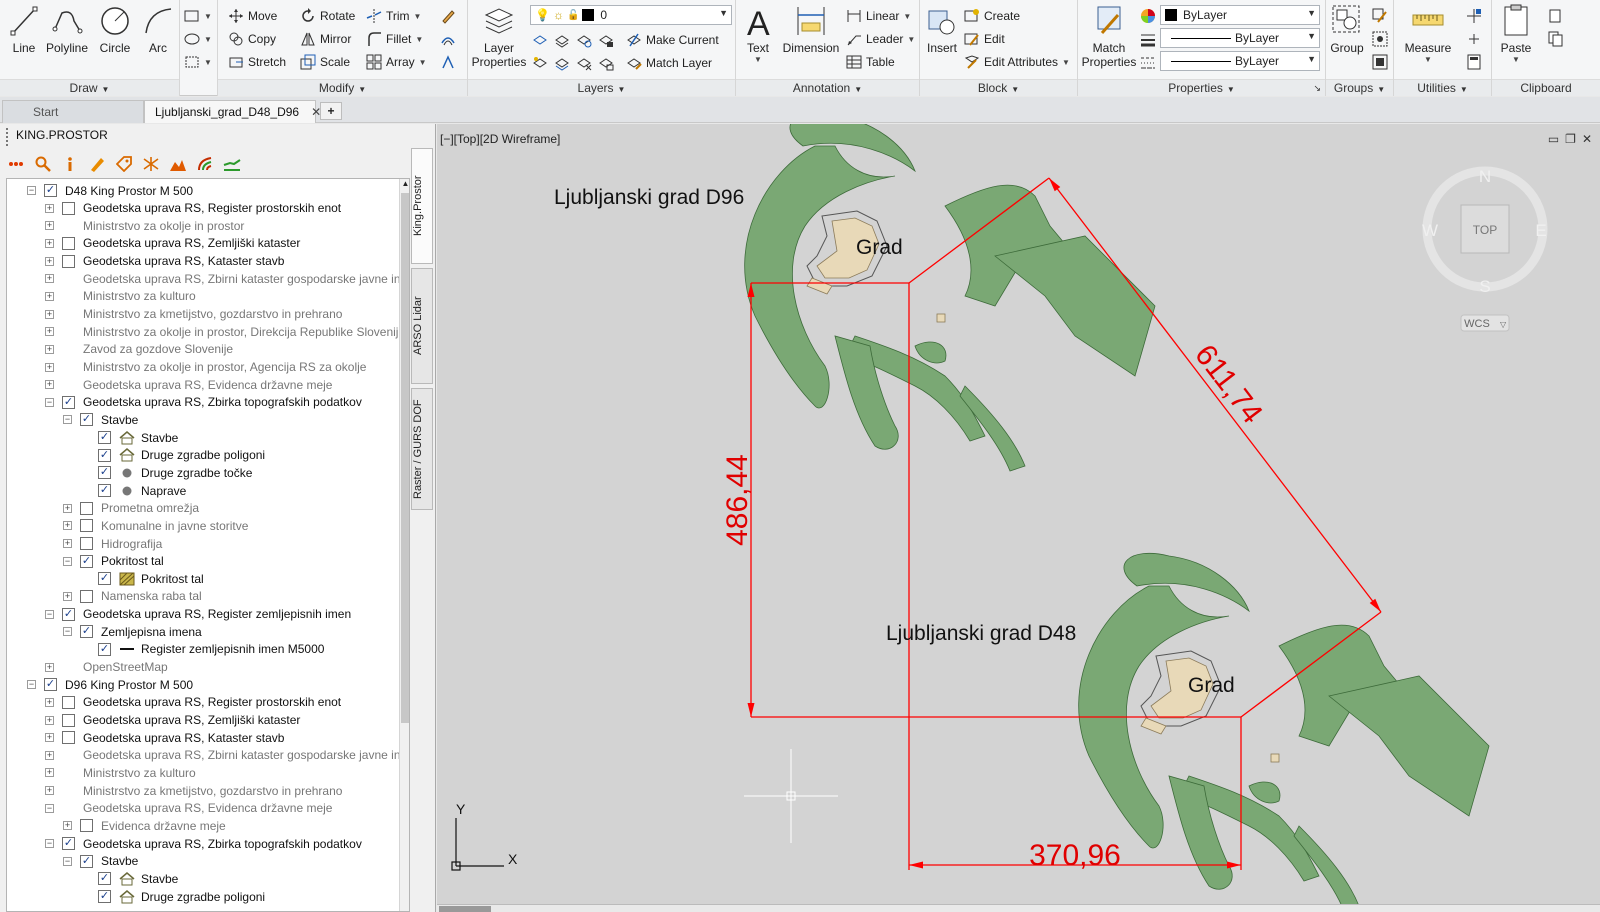  What do you see at coordinates (1148, 63) in the screenshot?
I see `linetype-icon` at bounding box center [1148, 63].